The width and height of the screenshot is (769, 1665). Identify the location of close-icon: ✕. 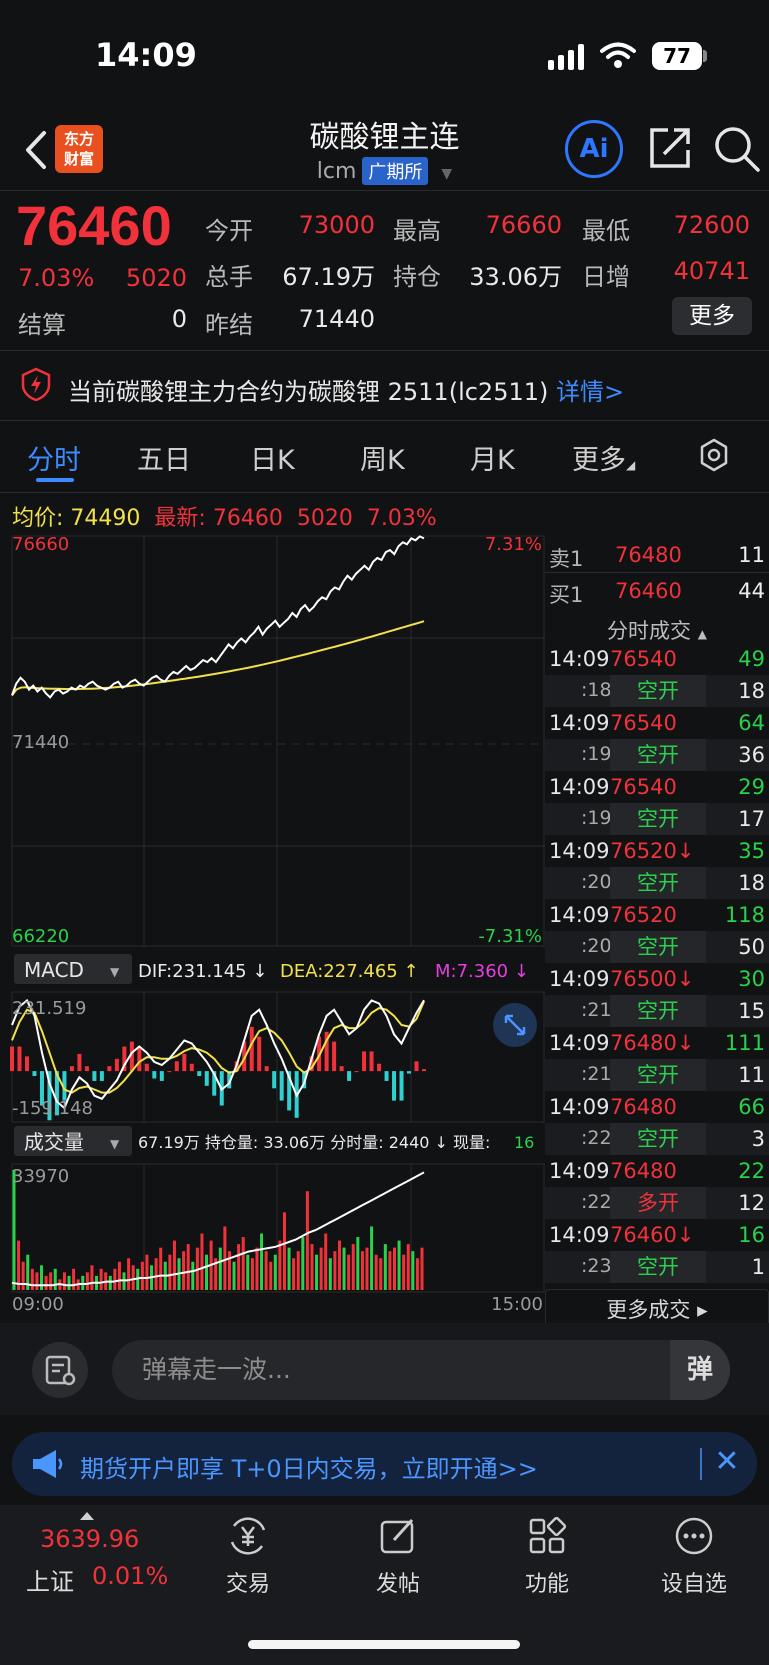
(727, 1462).